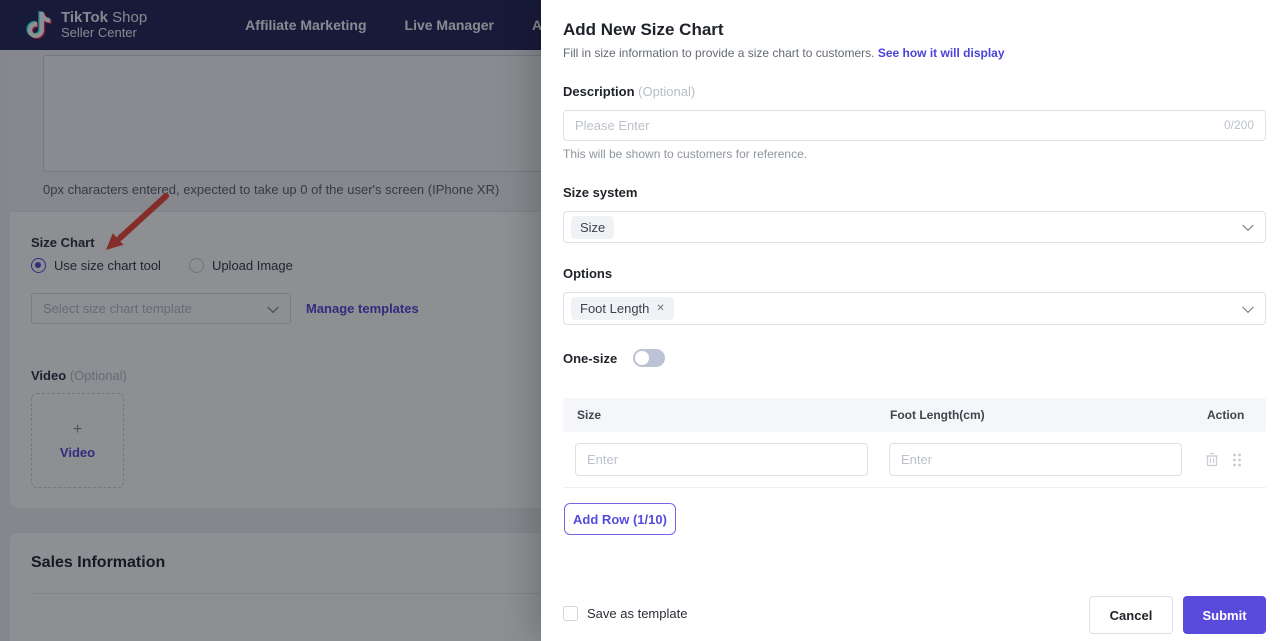 This screenshot has width=1280, height=641. I want to click on char-counter: 0/200, so click(1238, 125).